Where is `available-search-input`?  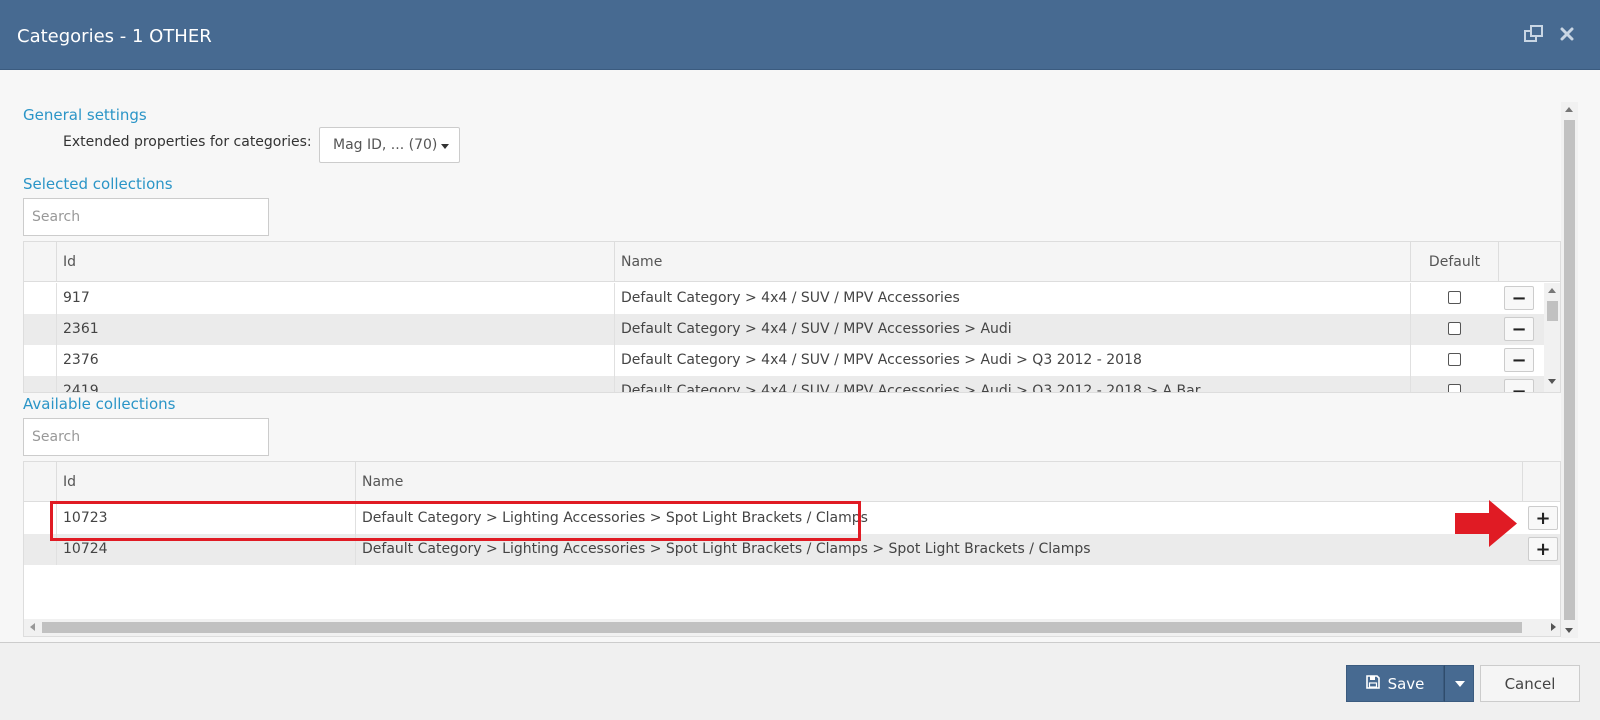
available-search-input is located at coordinates (146, 437).